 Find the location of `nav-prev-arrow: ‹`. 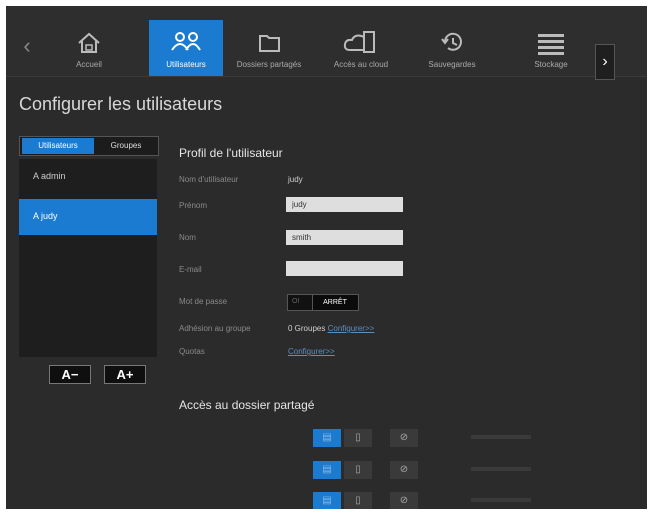

nav-prev-arrow: ‹ is located at coordinates (27, 46).